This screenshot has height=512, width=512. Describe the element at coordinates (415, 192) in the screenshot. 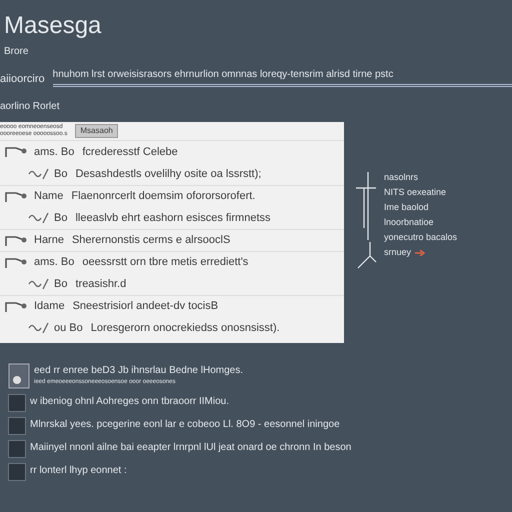

I see `note-text: NITS oexeatine` at that location.